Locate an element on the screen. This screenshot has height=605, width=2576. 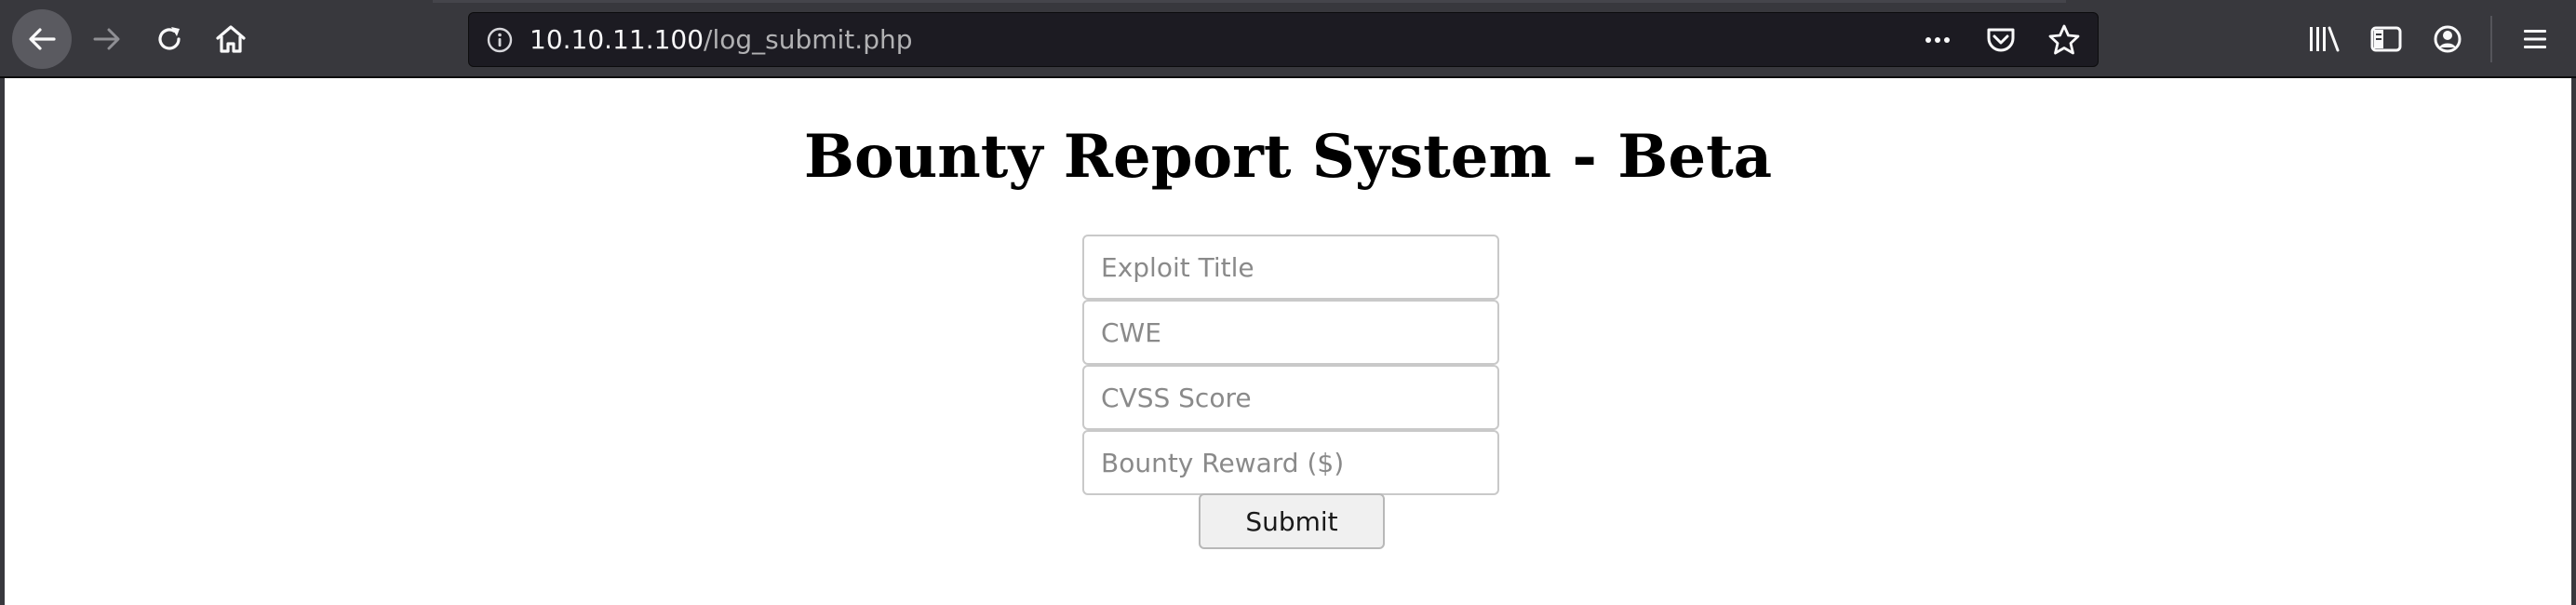
toolbar-right is located at coordinates (2421, 39).